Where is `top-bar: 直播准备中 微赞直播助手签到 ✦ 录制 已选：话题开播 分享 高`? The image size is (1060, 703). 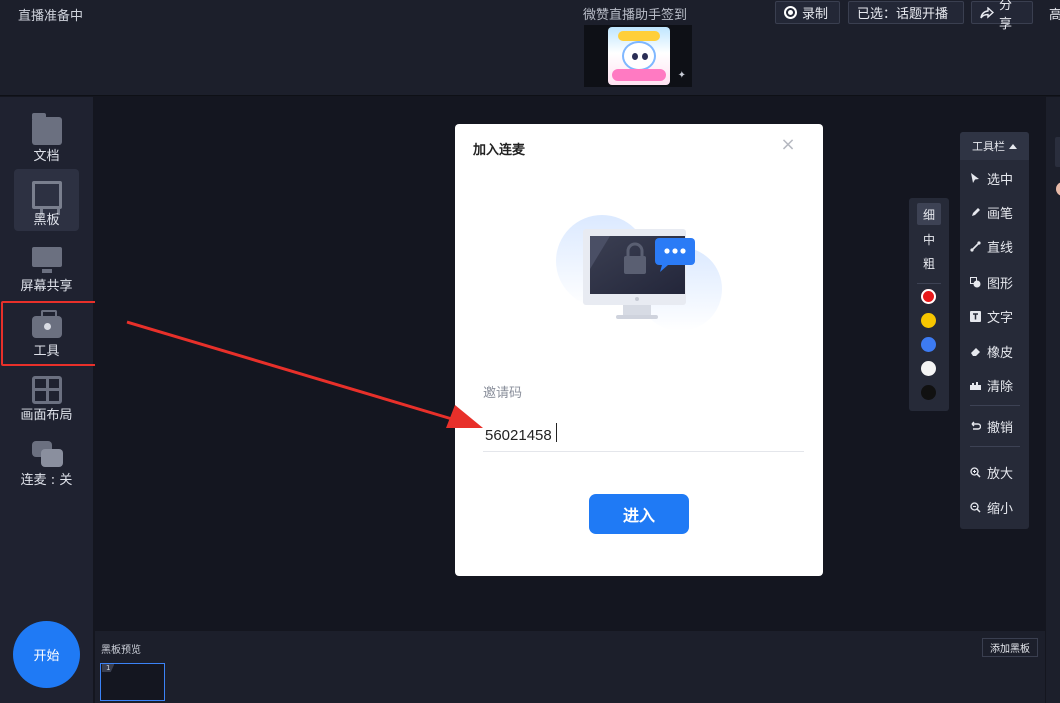 top-bar: 直播准备中 微赞直播助手签到 ✦ 录制 已选：话题开播 分享 高 is located at coordinates (530, 48).